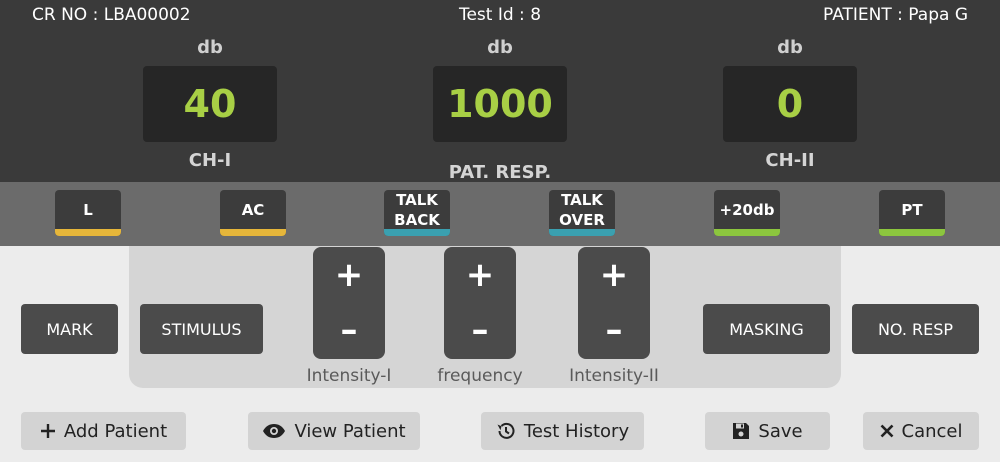 This screenshot has width=1000, height=462. What do you see at coordinates (350, 431) in the screenshot?
I see `view-patient-label: View Patient` at bounding box center [350, 431].